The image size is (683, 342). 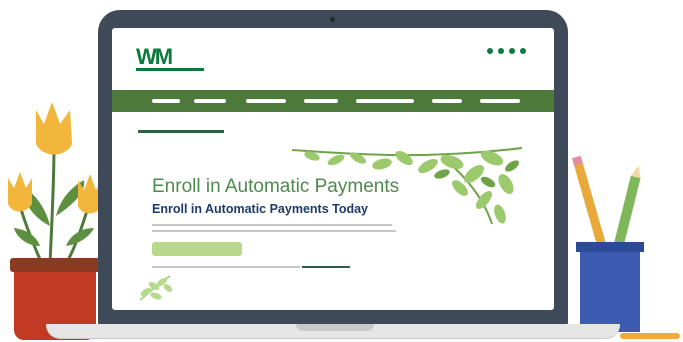 What do you see at coordinates (335, 327) in the screenshot?
I see `laptop-hinge-notch` at bounding box center [335, 327].